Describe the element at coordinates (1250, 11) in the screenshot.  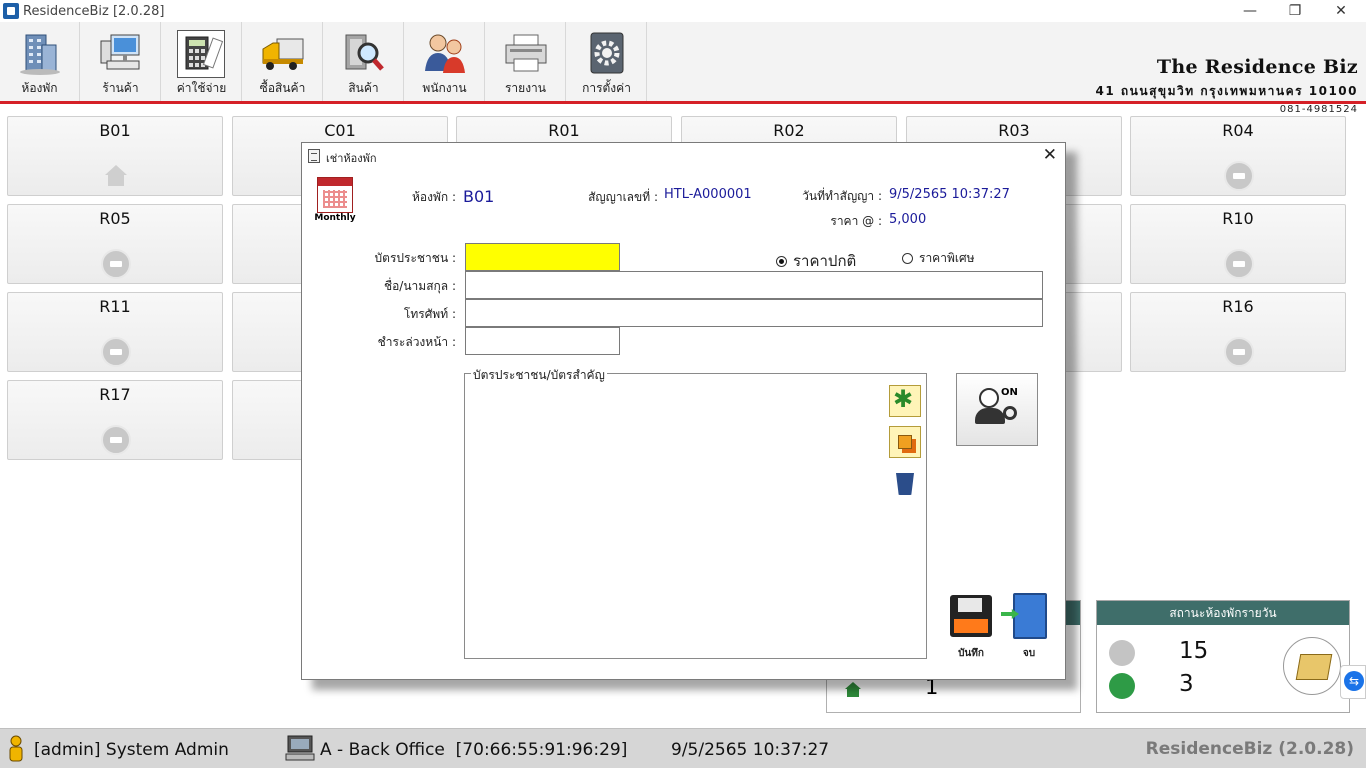
I see `minimize-button: —` at that location.